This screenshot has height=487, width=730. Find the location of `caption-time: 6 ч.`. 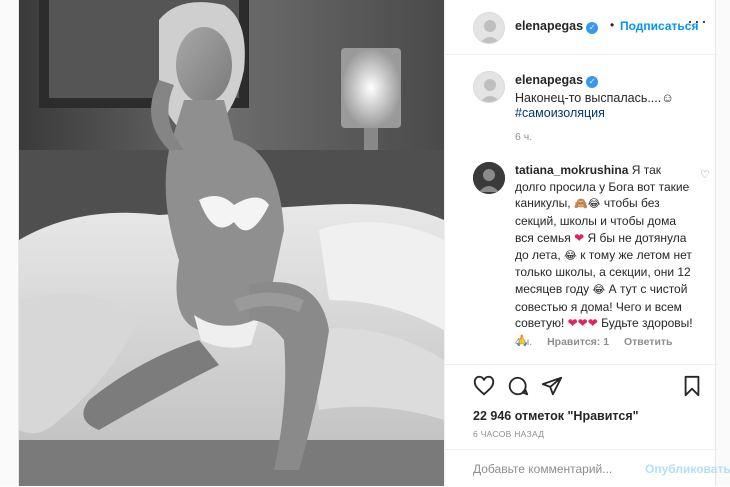

caption-time: 6 ч. is located at coordinates (523, 137).